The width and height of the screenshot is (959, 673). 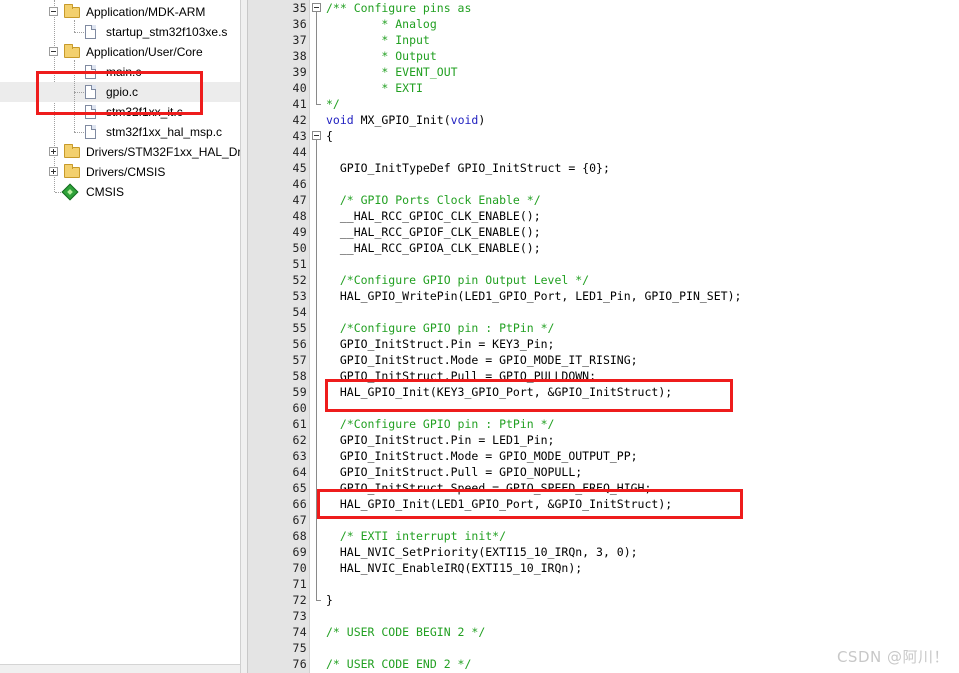 What do you see at coordinates (416, 536) in the screenshot?
I see `code-comment: /* EXTI interrupt init*/` at bounding box center [416, 536].